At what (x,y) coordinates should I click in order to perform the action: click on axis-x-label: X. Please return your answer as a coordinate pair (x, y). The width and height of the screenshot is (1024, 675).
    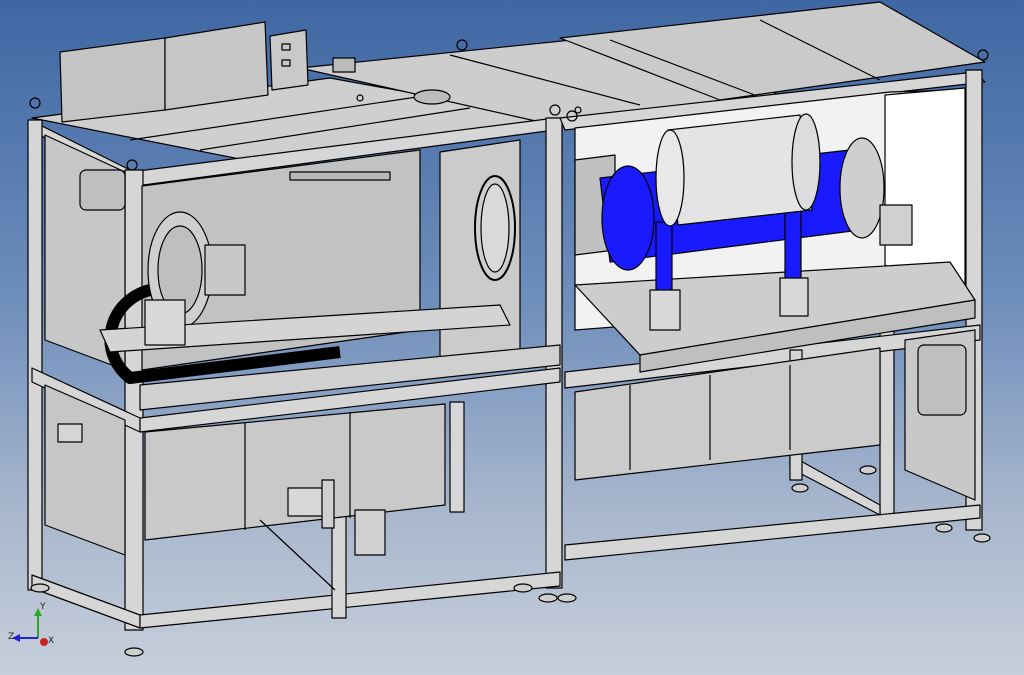
    Looking at the image, I should click on (51, 641).